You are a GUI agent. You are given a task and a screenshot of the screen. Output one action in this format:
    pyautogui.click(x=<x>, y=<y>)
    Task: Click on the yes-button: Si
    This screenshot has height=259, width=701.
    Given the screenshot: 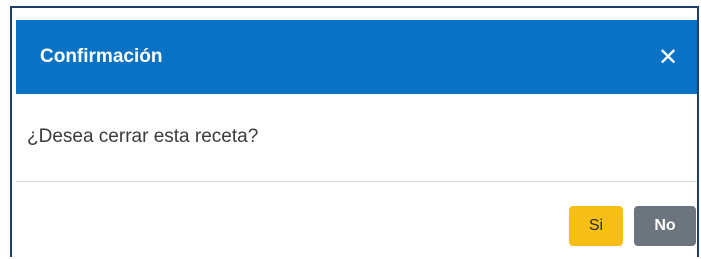 What is the action you would take?
    pyautogui.click(x=596, y=226)
    